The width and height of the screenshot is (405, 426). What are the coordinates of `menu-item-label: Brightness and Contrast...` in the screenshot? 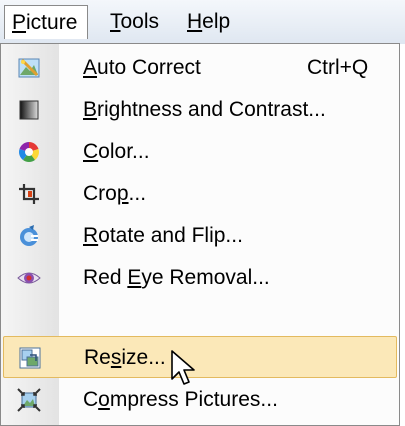 It's located at (204, 109).